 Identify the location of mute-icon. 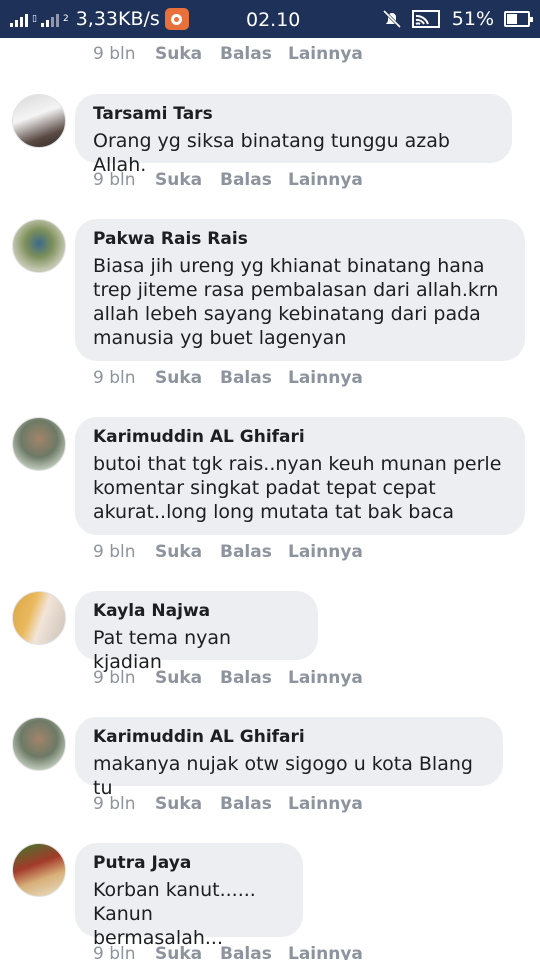
(391, 19).